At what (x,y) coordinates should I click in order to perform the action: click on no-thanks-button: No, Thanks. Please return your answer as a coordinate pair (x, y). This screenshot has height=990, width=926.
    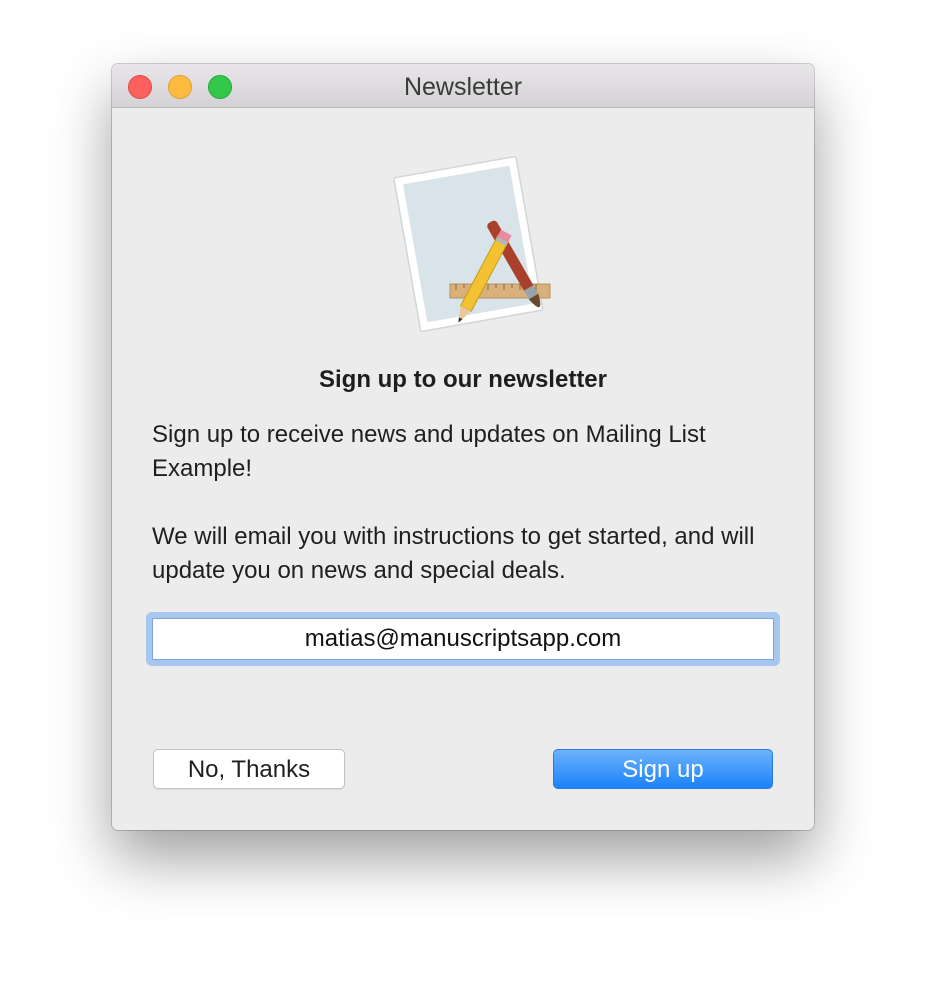
    Looking at the image, I should click on (249, 769).